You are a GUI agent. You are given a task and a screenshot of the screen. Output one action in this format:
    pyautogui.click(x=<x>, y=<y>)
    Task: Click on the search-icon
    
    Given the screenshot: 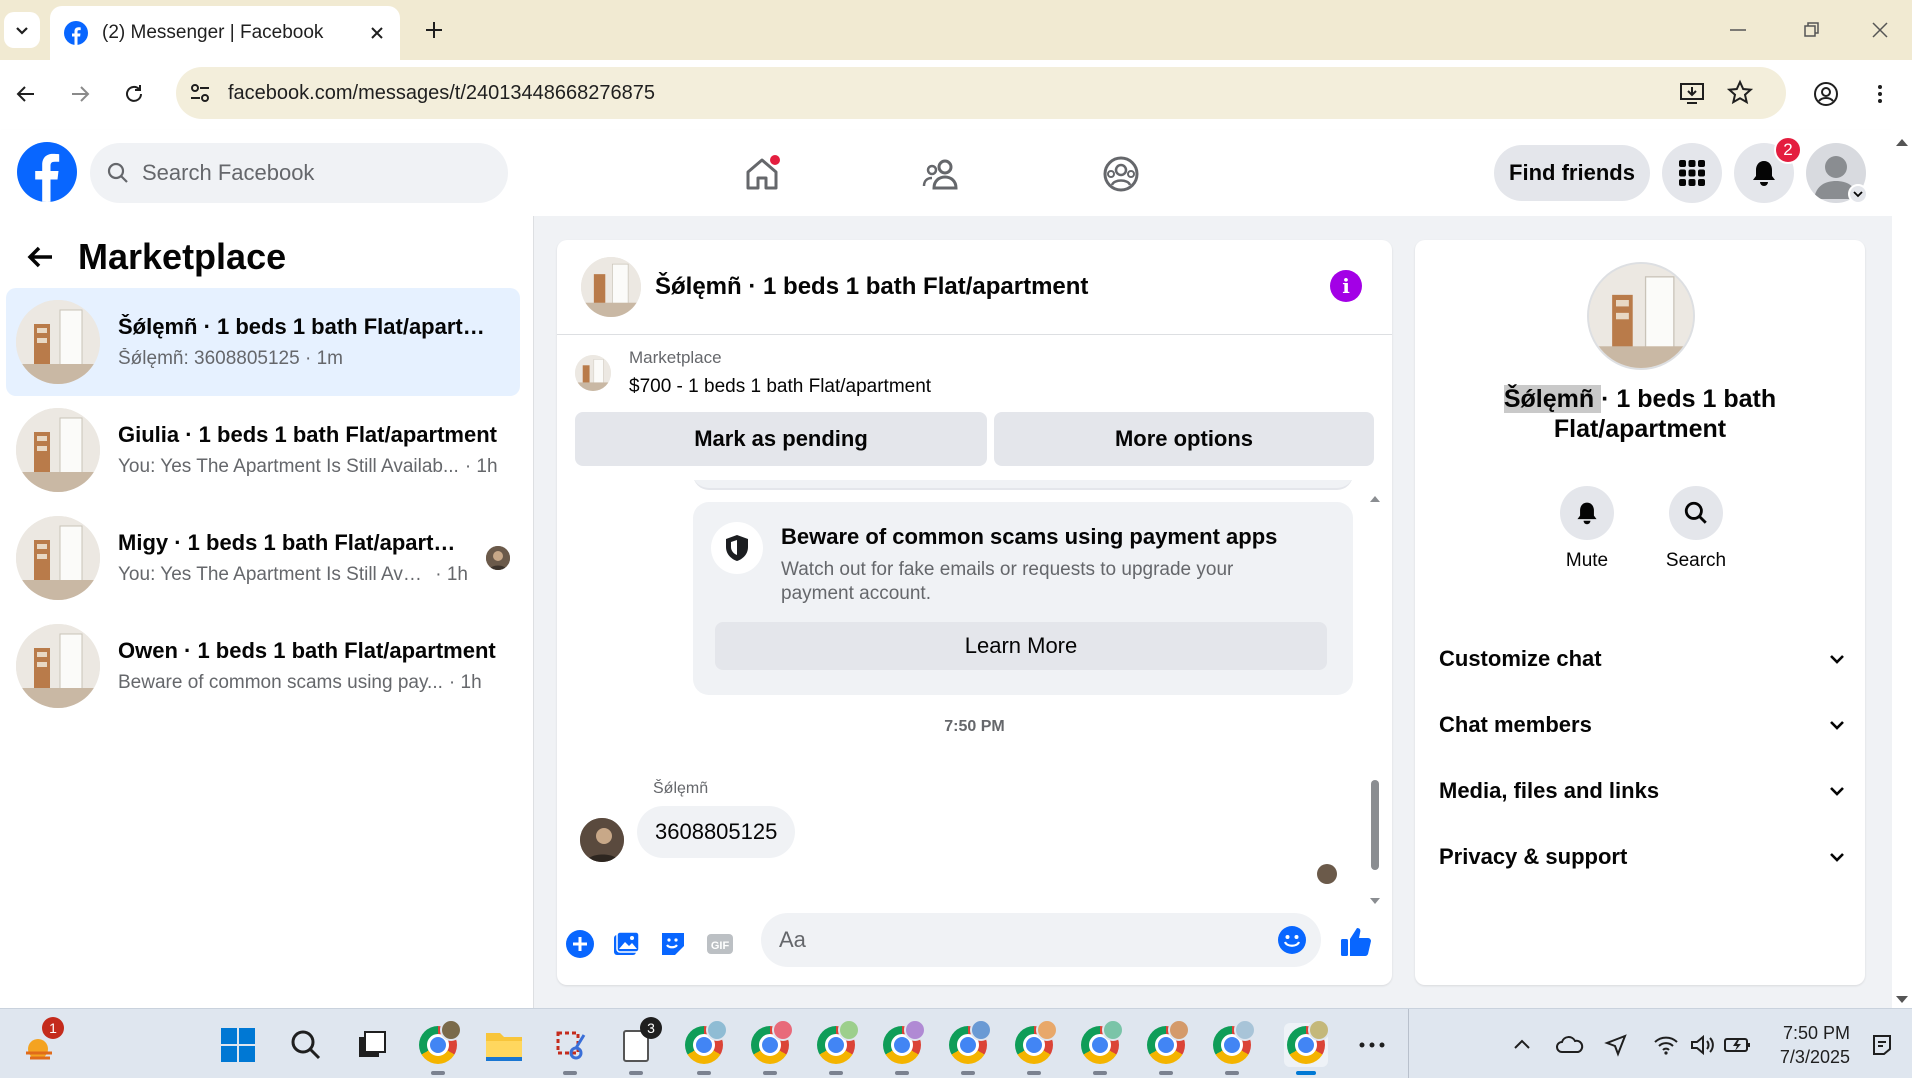 What is the action you would take?
    pyautogui.click(x=1696, y=513)
    